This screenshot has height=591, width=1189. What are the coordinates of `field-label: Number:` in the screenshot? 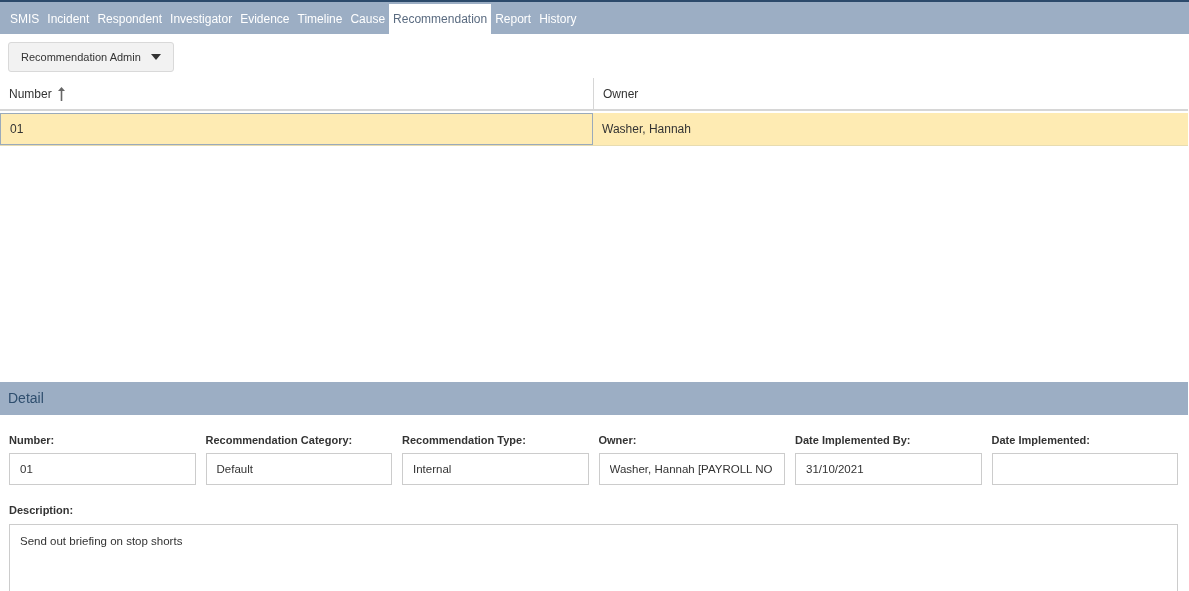 It's located at (32, 440).